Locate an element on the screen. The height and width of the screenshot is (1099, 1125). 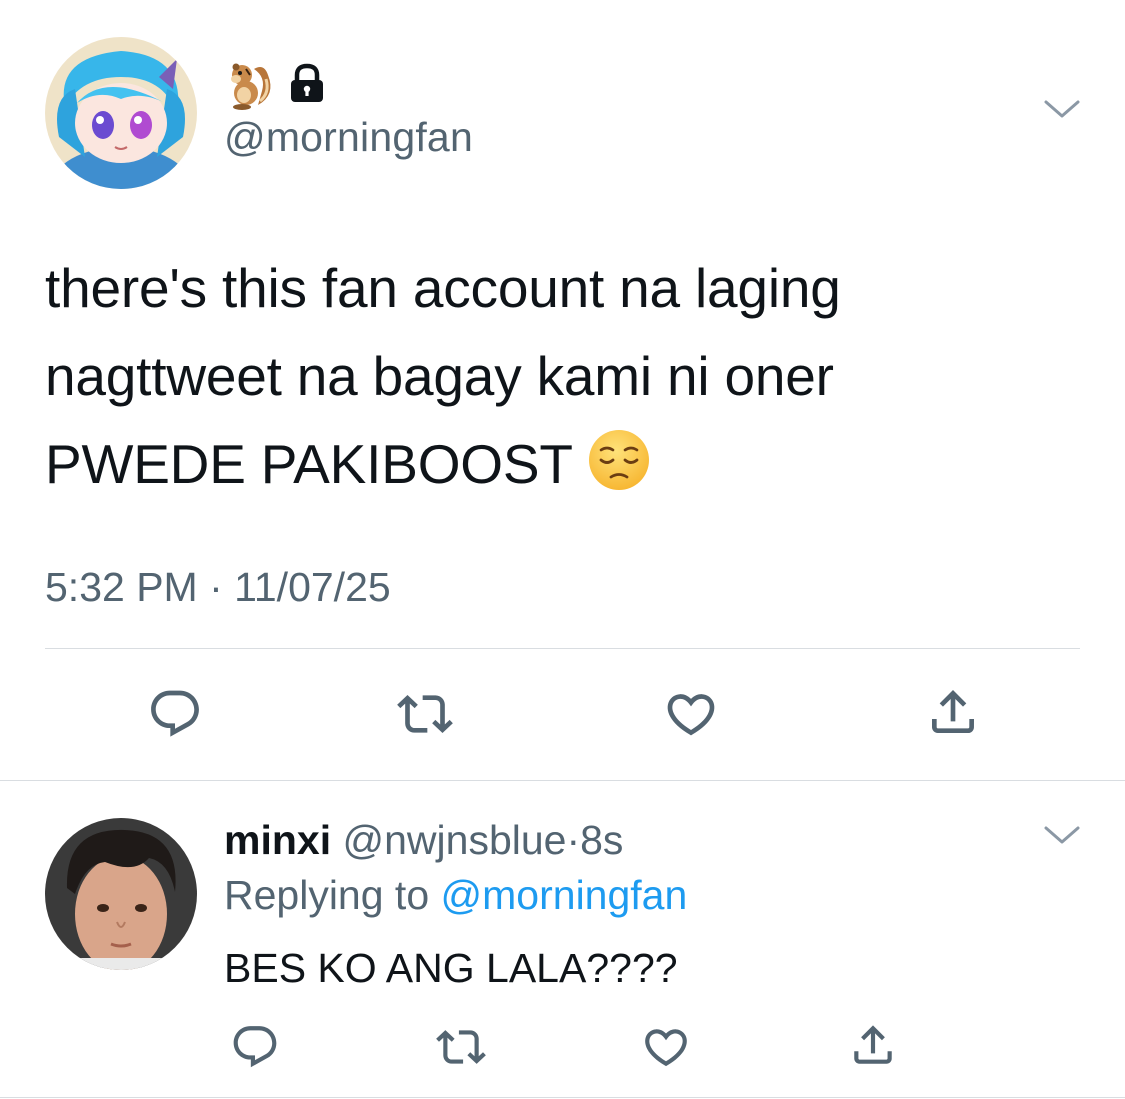
replying-to: Replying to @morningfan is located at coordinates (455, 895).